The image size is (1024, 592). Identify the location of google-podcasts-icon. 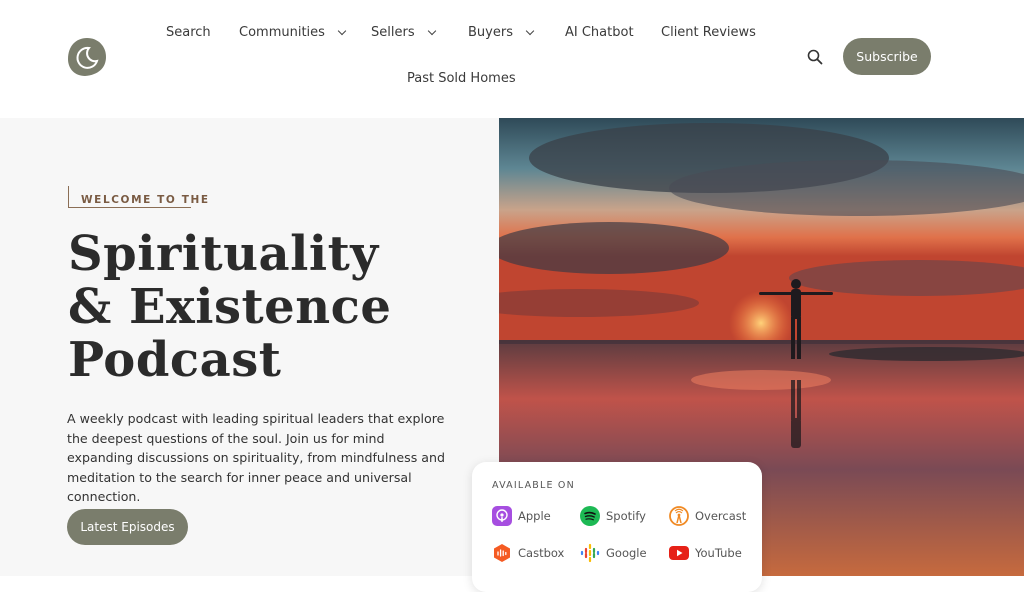
(590, 553).